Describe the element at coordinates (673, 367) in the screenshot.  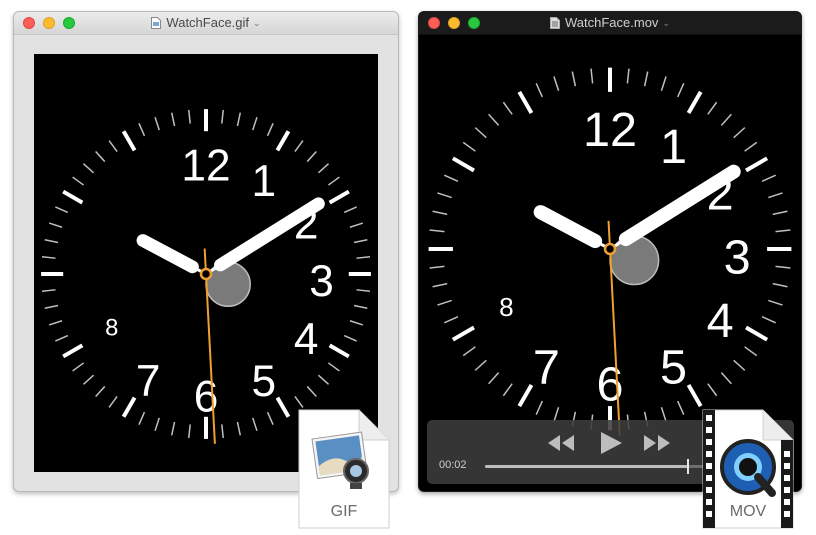
I see `hour-numeral-5: 5` at that location.